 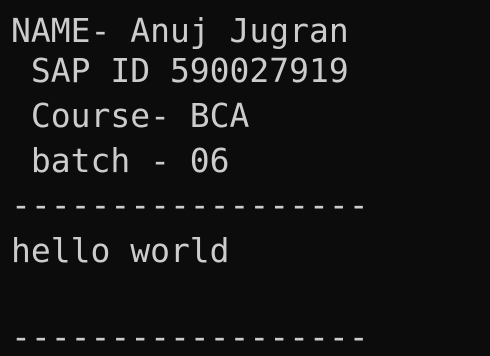 I want to click on output-line-hello-world: hello world, so click(x=120, y=250).